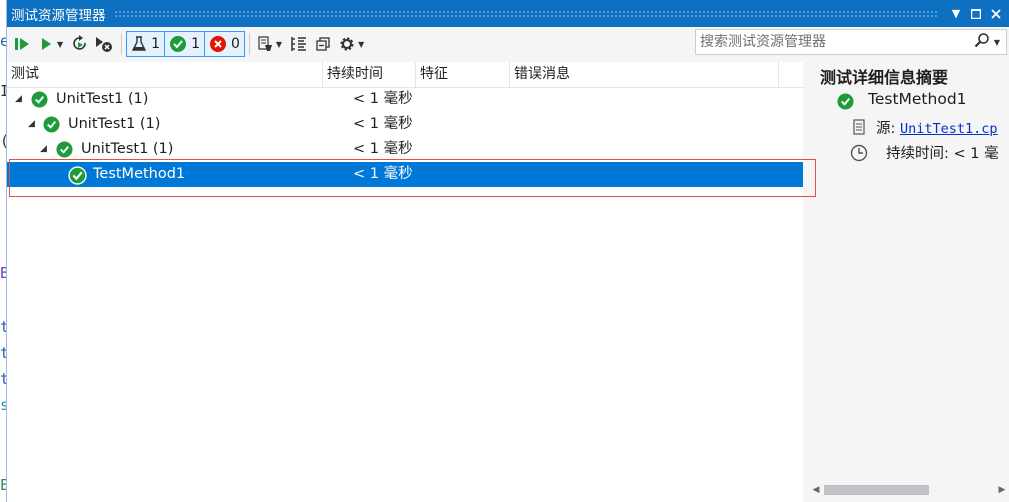  I want to click on filter-all-count: 1, so click(156, 44).